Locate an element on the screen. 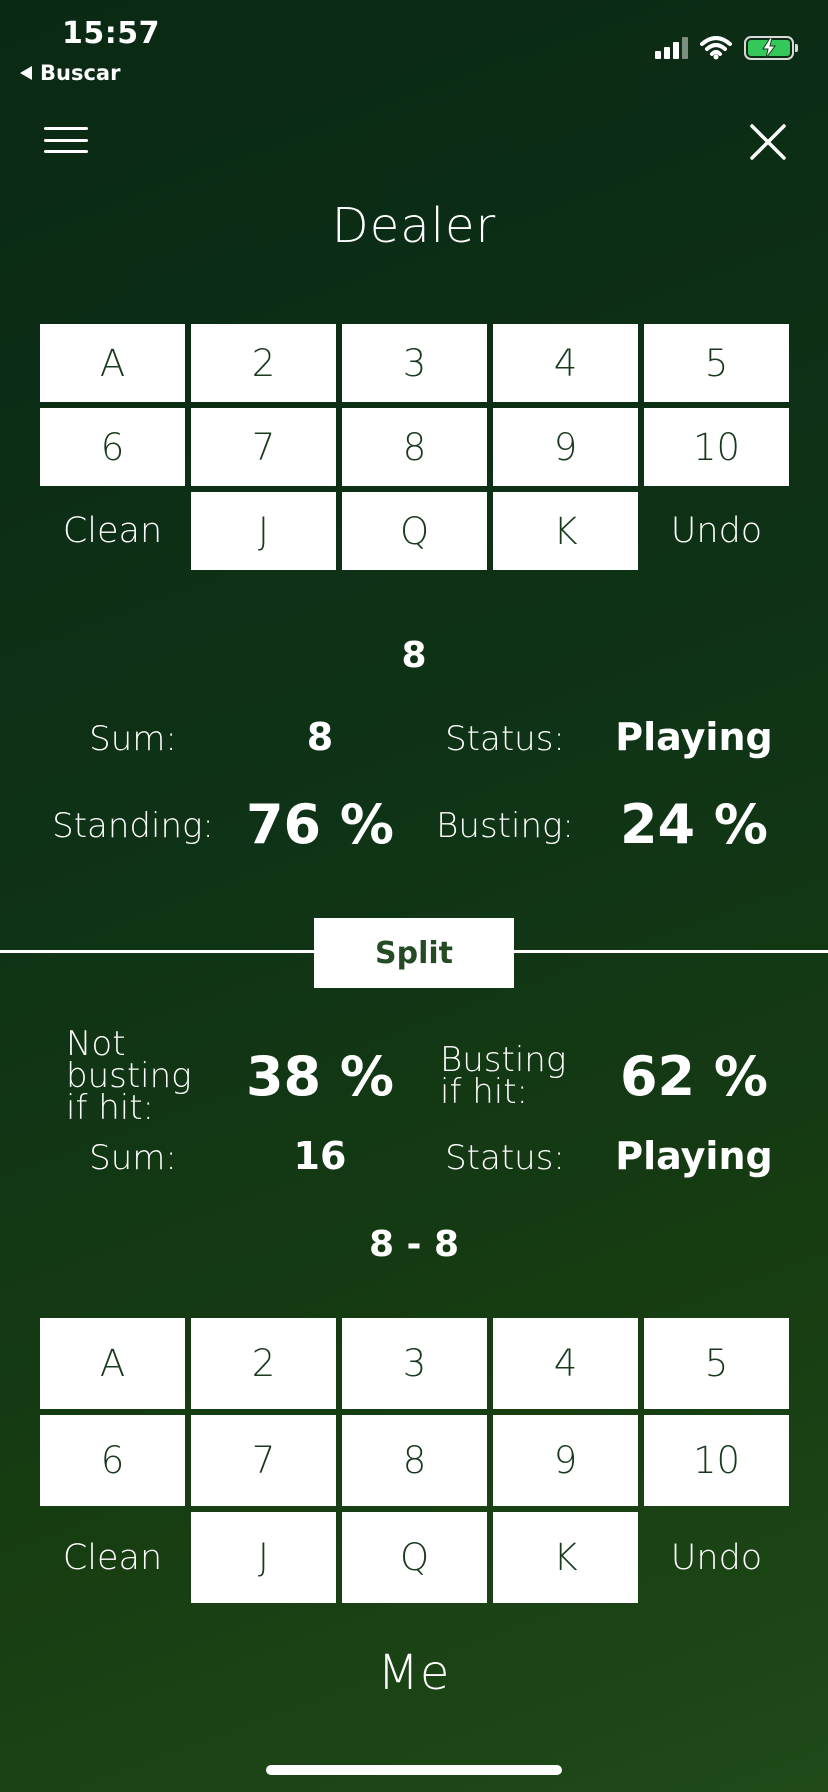 The width and height of the screenshot is (828, 1792). me-hand: 8 - 8 is located at coordinates (414, 1244).